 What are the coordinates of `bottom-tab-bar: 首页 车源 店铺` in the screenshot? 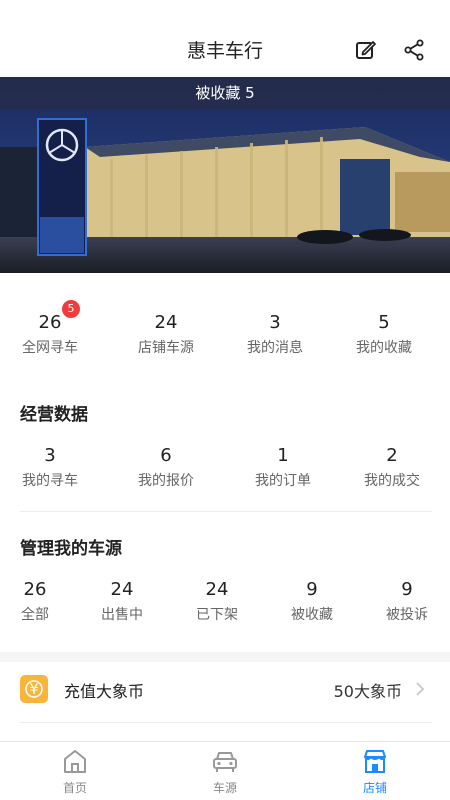 It's located at (225, 770).